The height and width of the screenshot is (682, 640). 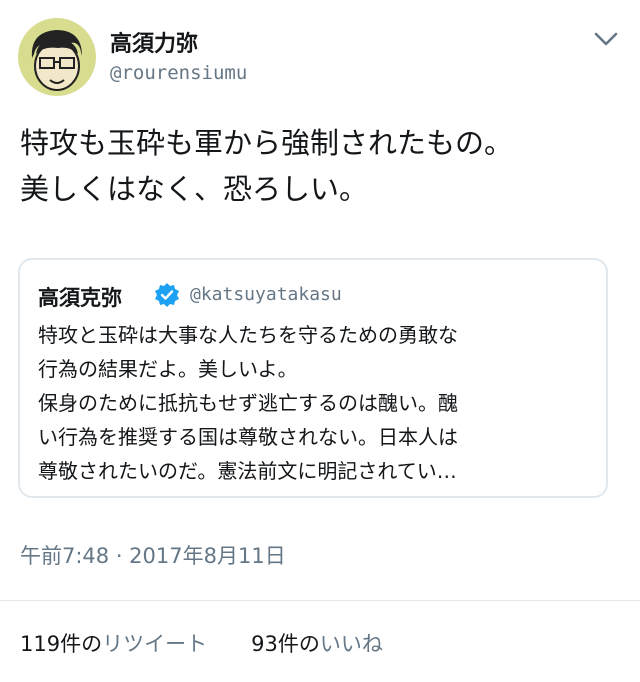 I want to click on verified-badge-icon, so click(x=167, y=295).